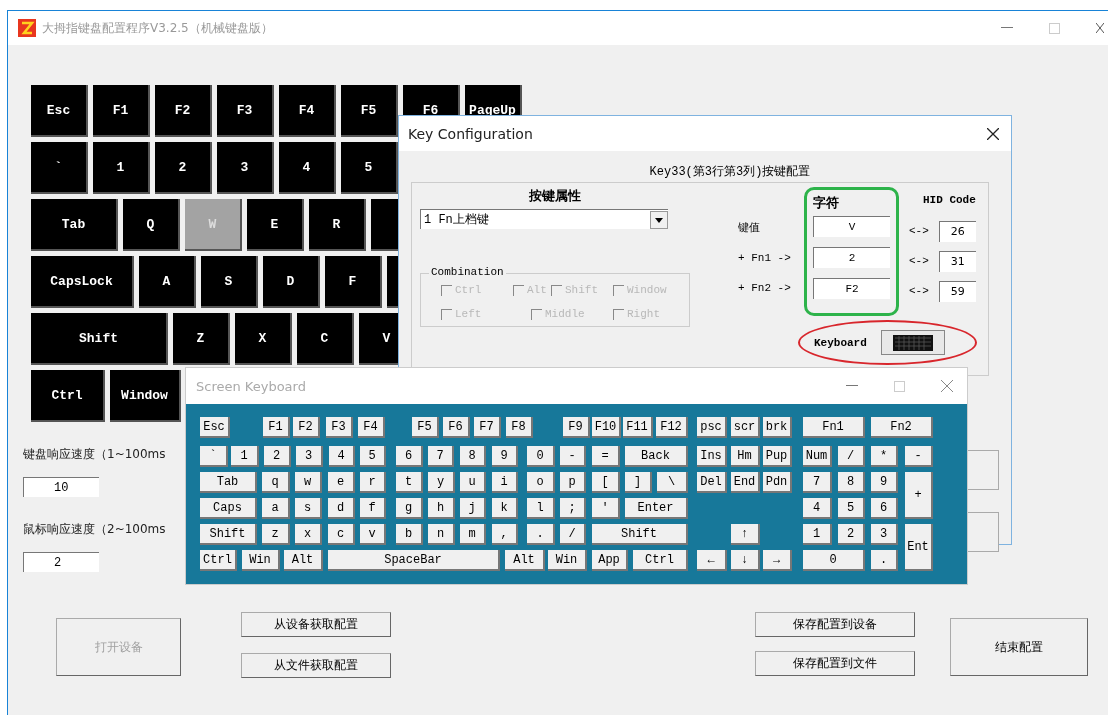  Describe the element at coordinates (712, 456) in the screenshot. I see `keyboard-key: Ins` at that location.